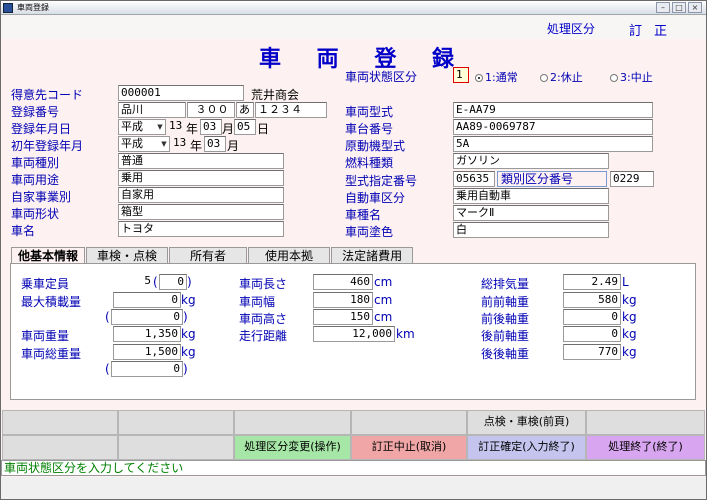 This screenshot has height=500, width=707. What do you see at coordinates (496, 77) in the screenshot?
I see `status-option-1: 1:通常` at bounding box center [496, 77].